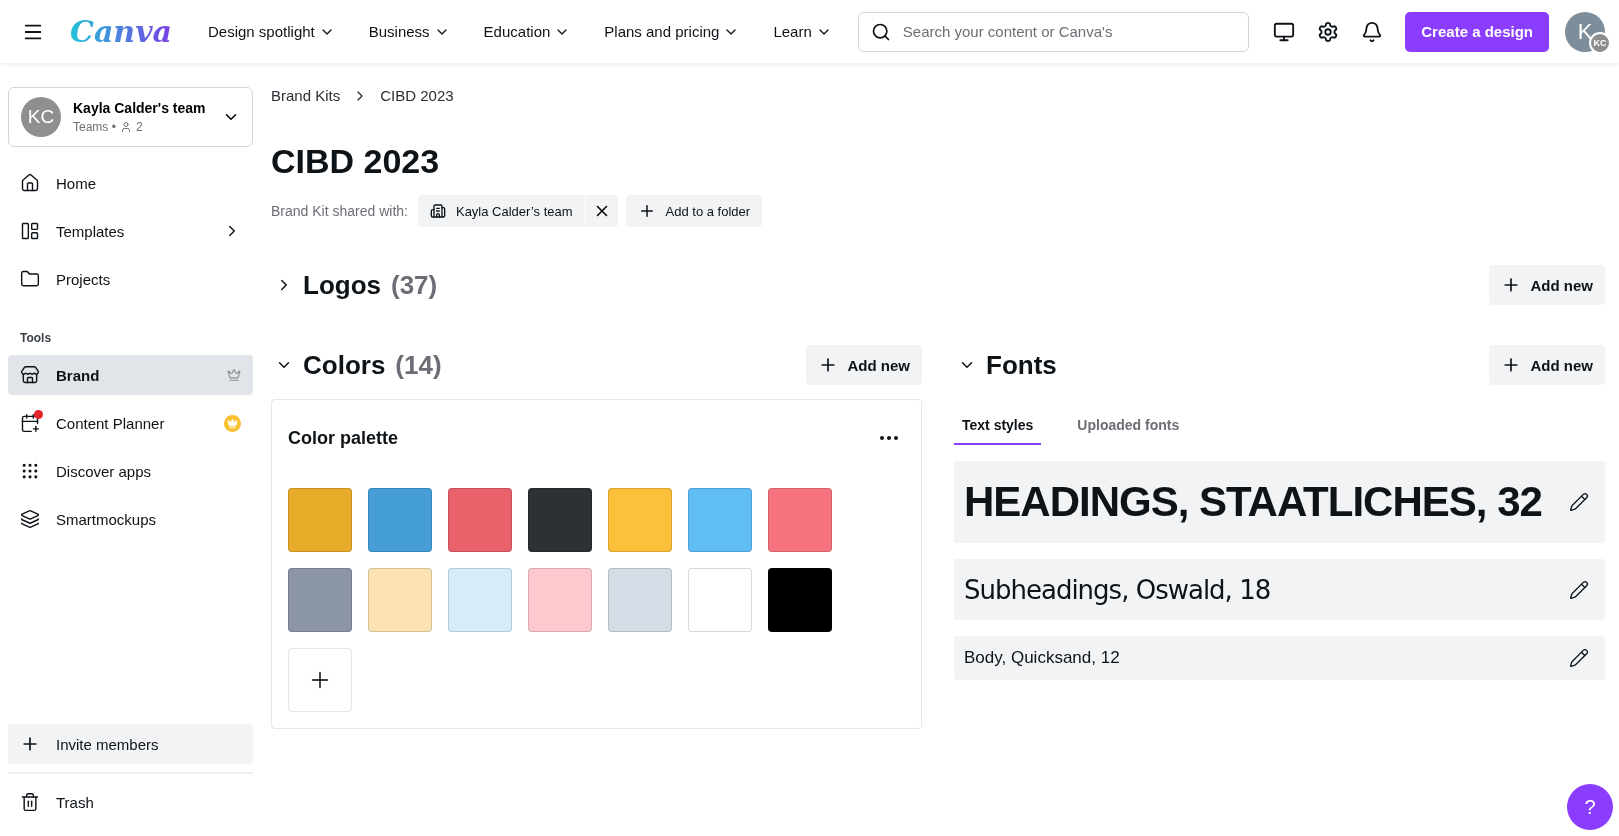  I want to click on nav-menu-item: Learn, so click(802, 31).